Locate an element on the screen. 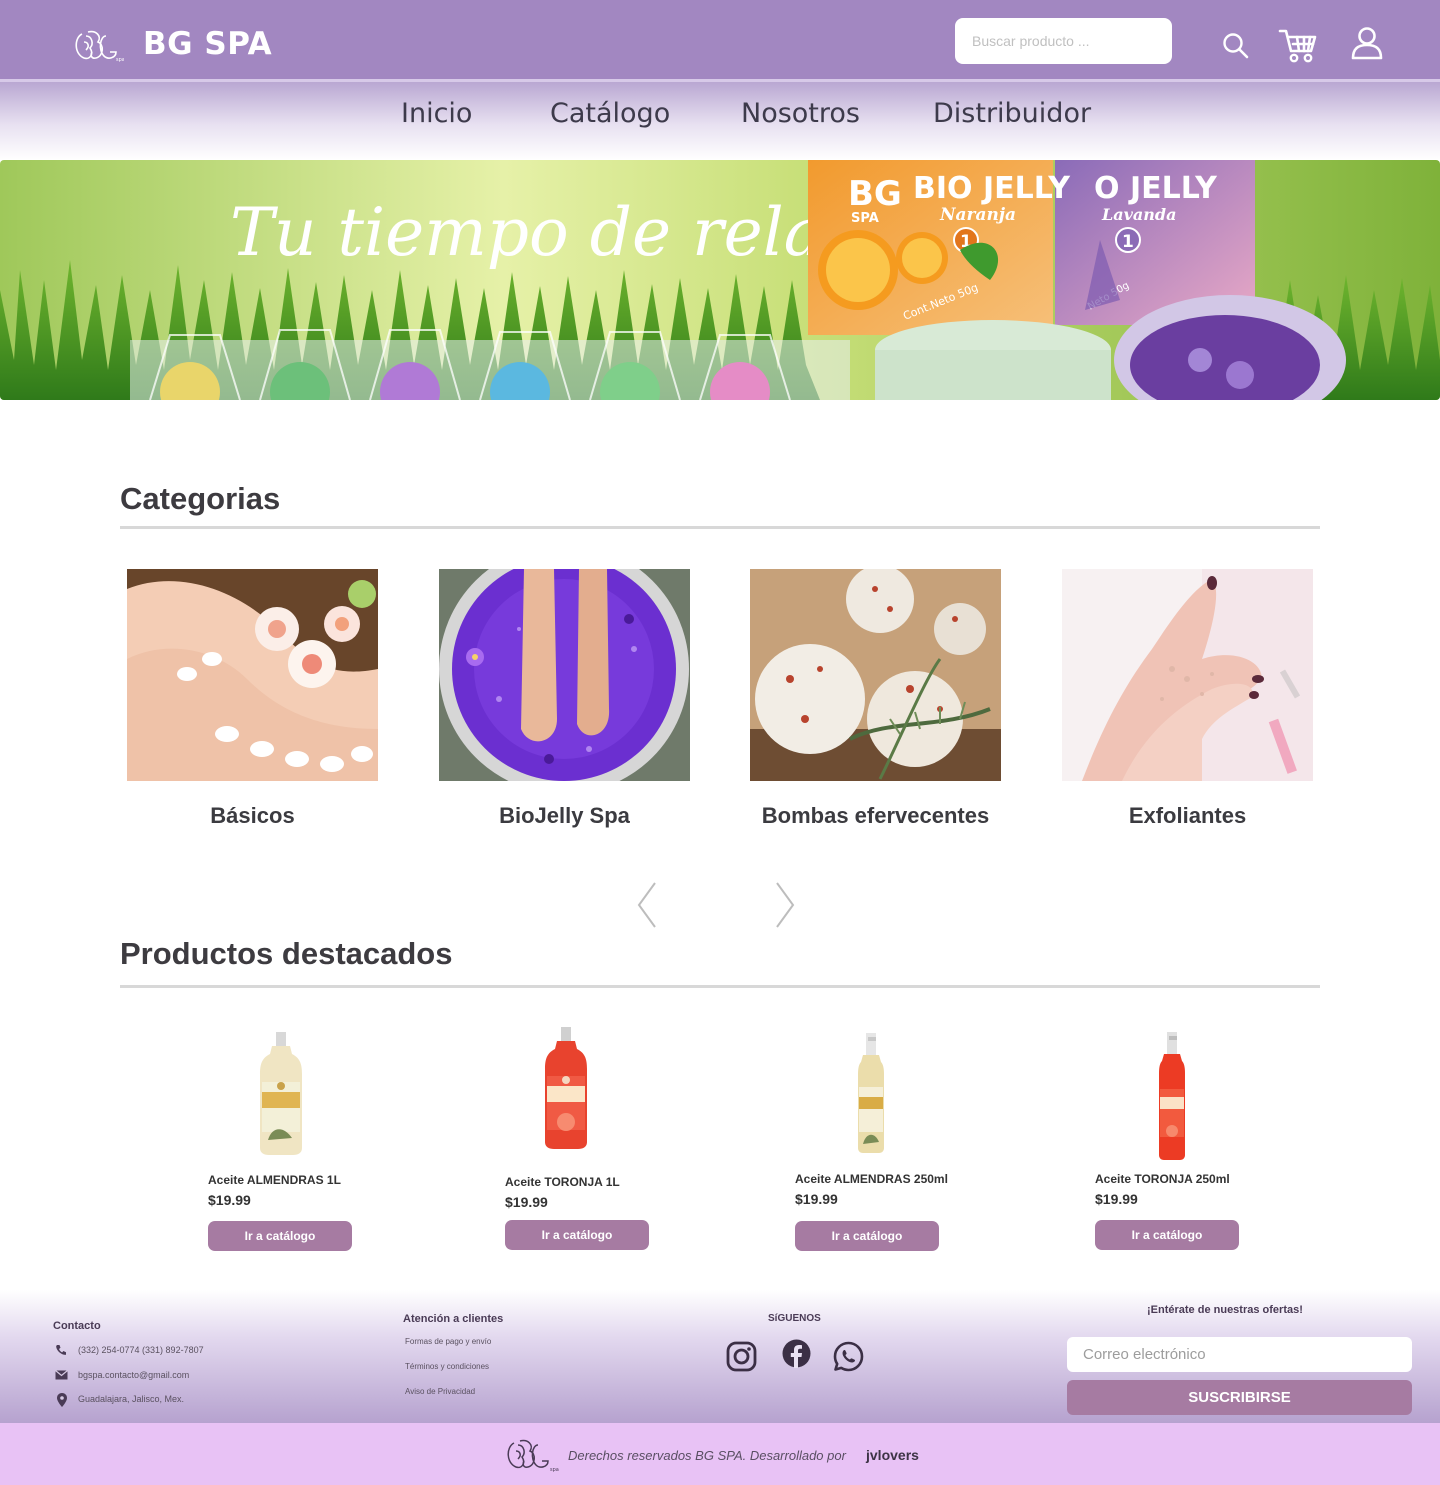  featured-title: Productos destacados is located at coordinates (286, 953).